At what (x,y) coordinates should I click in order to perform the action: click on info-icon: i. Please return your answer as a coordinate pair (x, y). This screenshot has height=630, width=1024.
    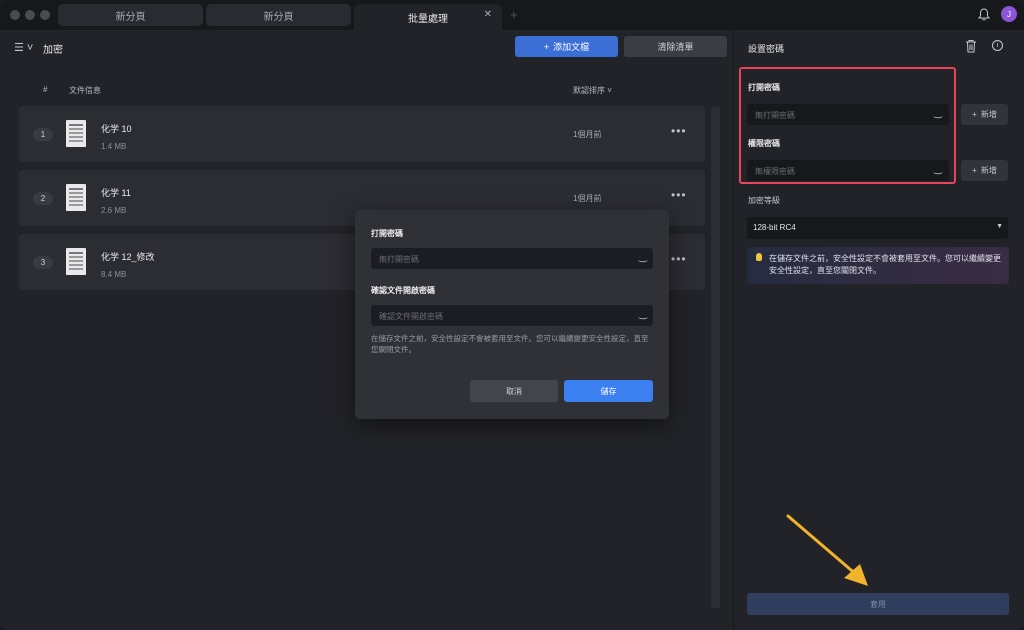
    Looking at the image, I should click on (997, 45).